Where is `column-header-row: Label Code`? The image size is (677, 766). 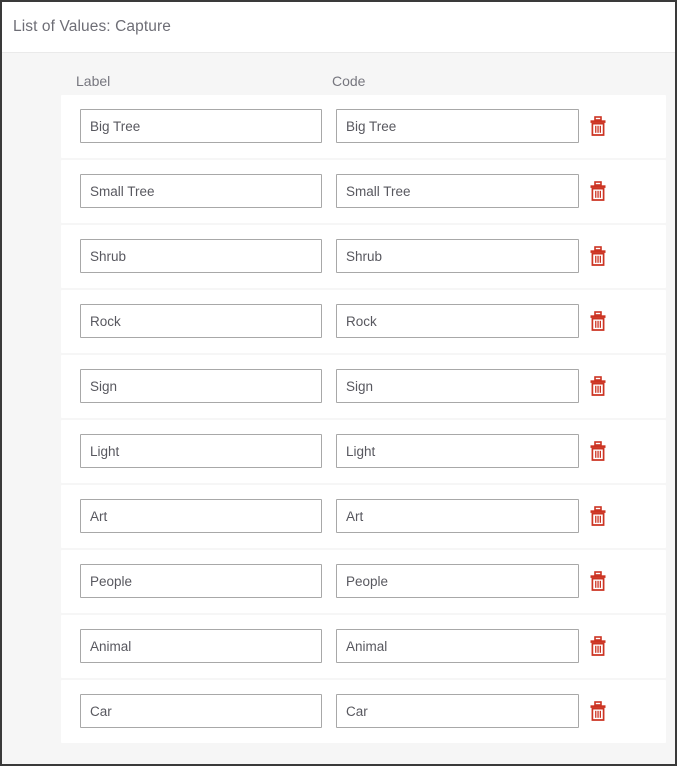 column-header-row: Label Code is located at coordinates (338, 74).